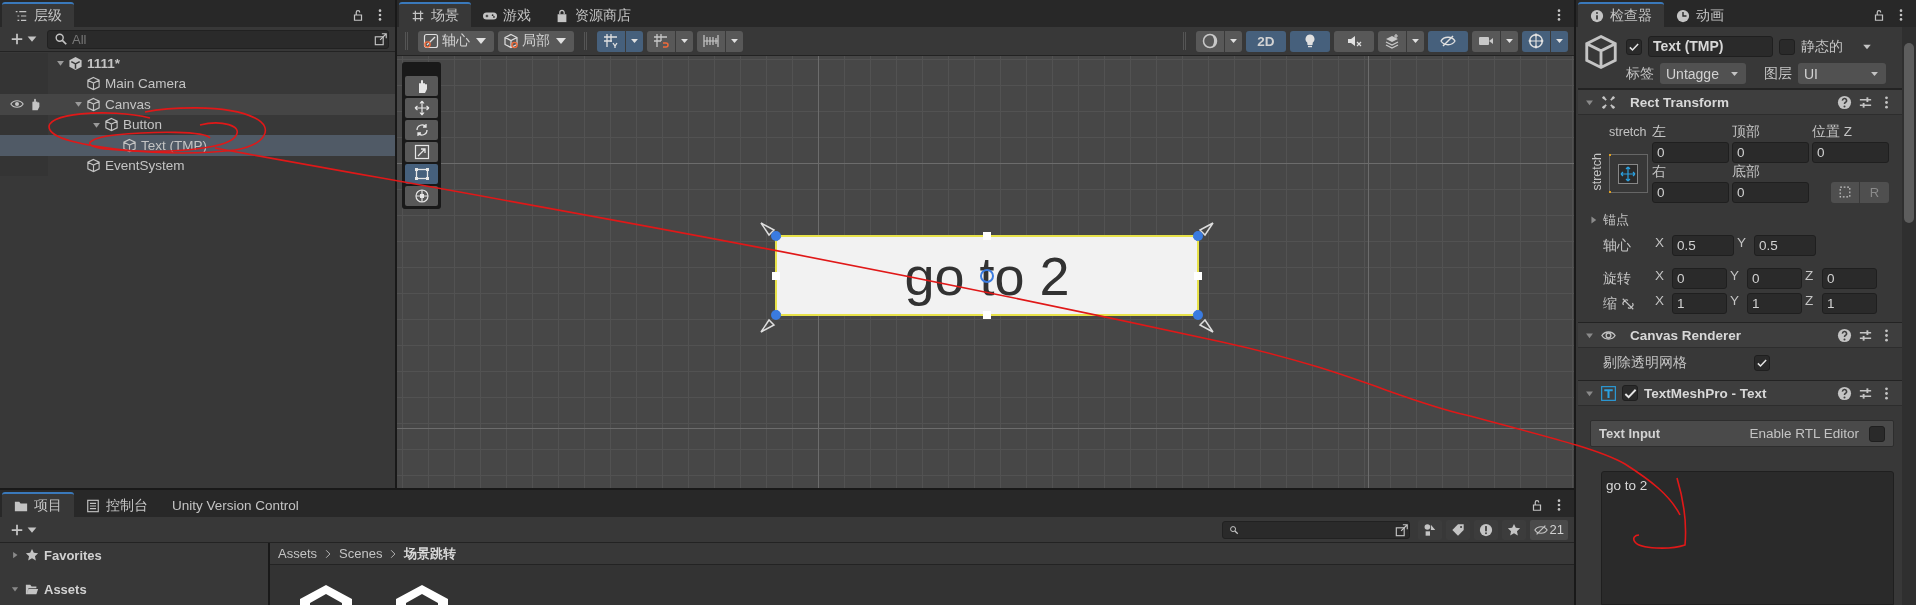 This screenshot has width=1916, height=605. I want to click on tree-item: Assets, so click(134, 589).